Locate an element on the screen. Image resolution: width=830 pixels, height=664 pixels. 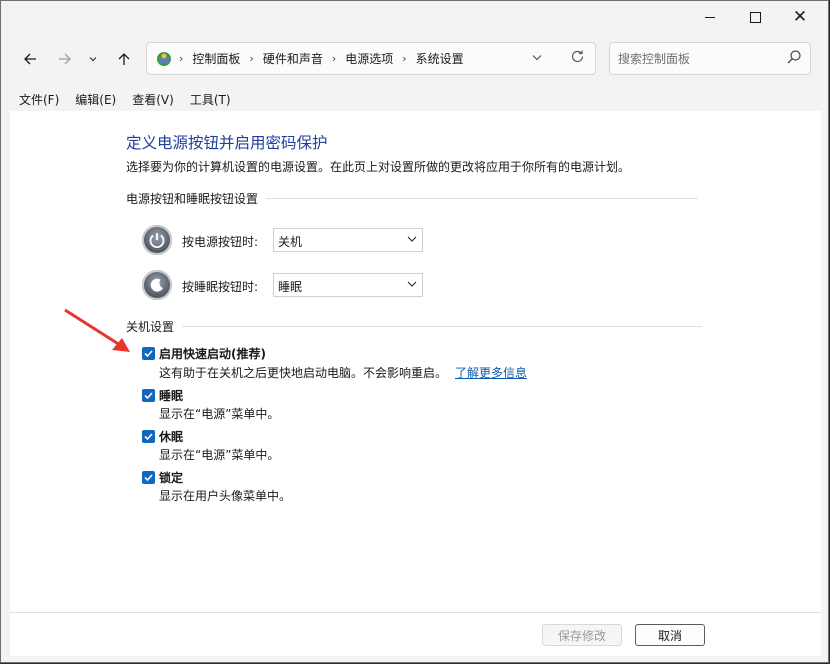
refresh-button is located at coordinates (577, 58).